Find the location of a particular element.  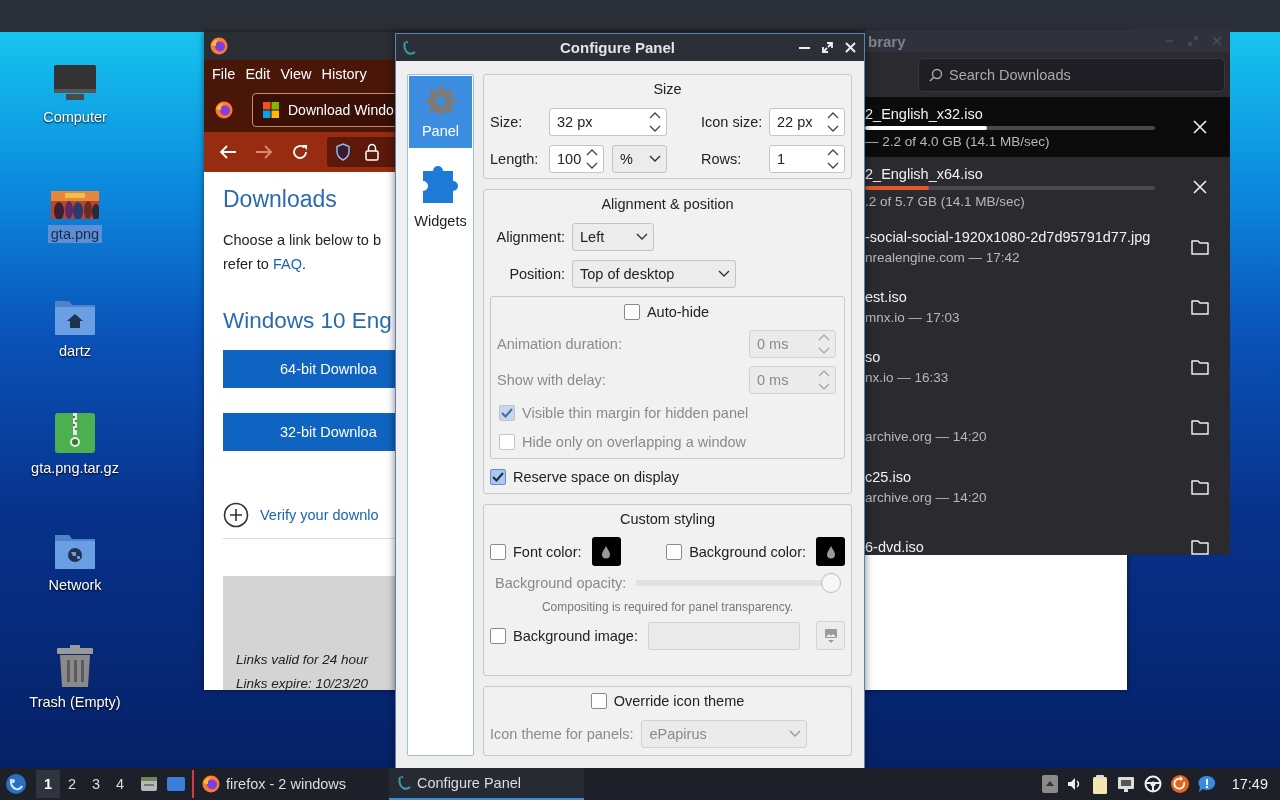

icon-label: gta.png.tar.gz is located at coordinates (75, 468).